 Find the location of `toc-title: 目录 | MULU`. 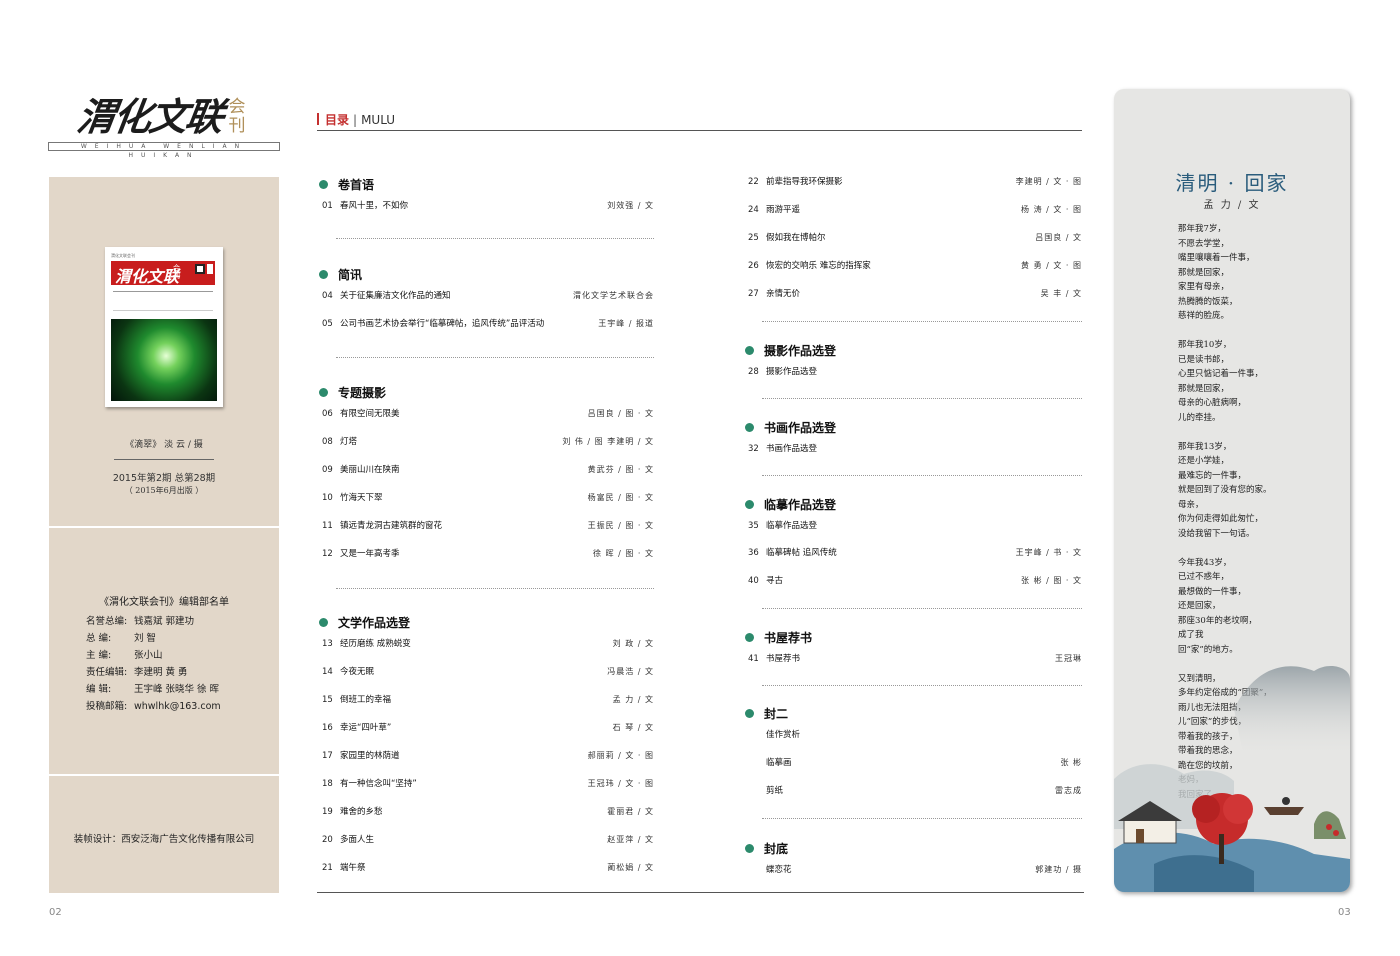

toc-title: 目录 | MULU is located at coordinates (356, 120).